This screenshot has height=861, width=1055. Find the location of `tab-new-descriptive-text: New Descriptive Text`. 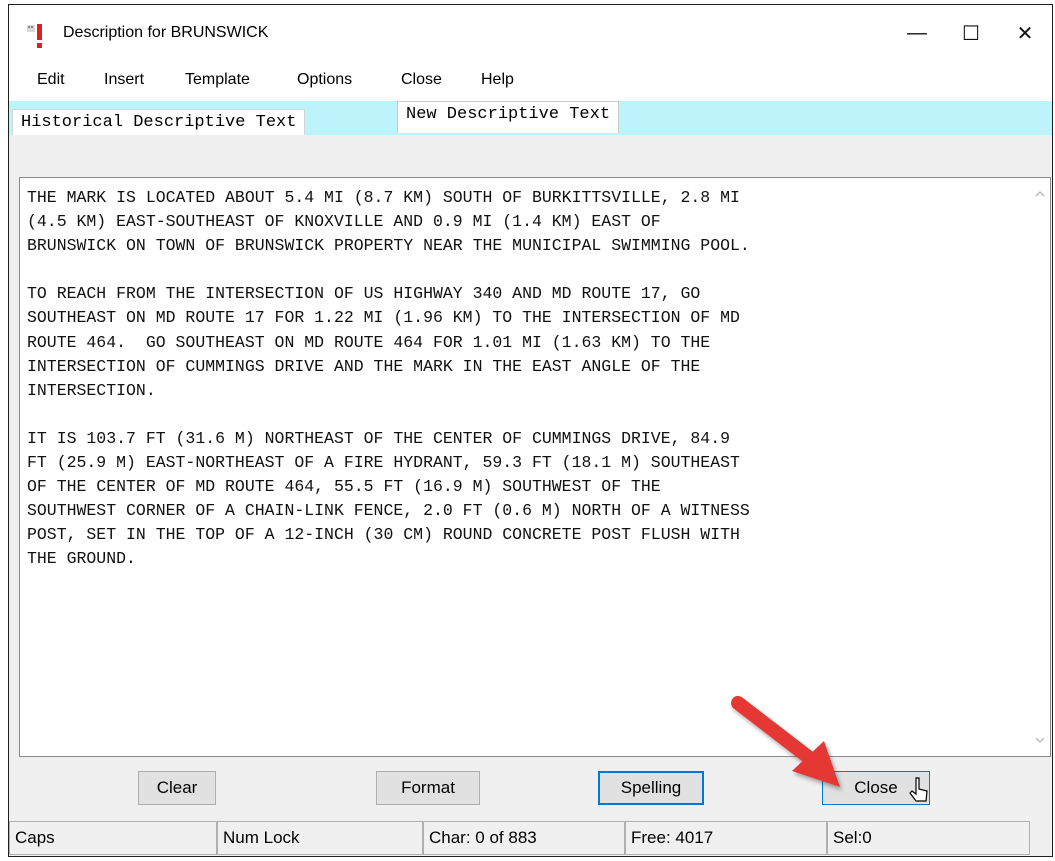

tab-new-descriptive-text: New Descriptive Text is located at coordinates (508, 117).